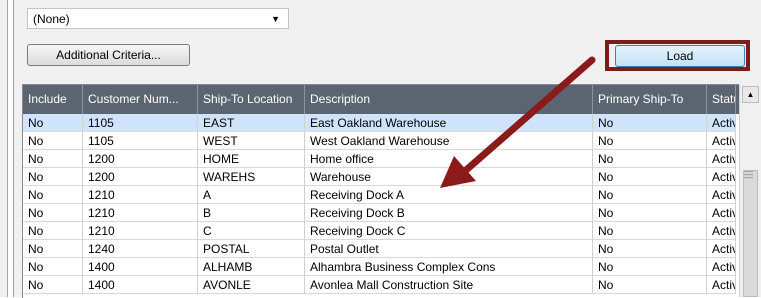  What do you see at coordinates (750, 94) in the screenshot?
I see `arrow-up-icon: ▲` at bounding box center [750, 94].